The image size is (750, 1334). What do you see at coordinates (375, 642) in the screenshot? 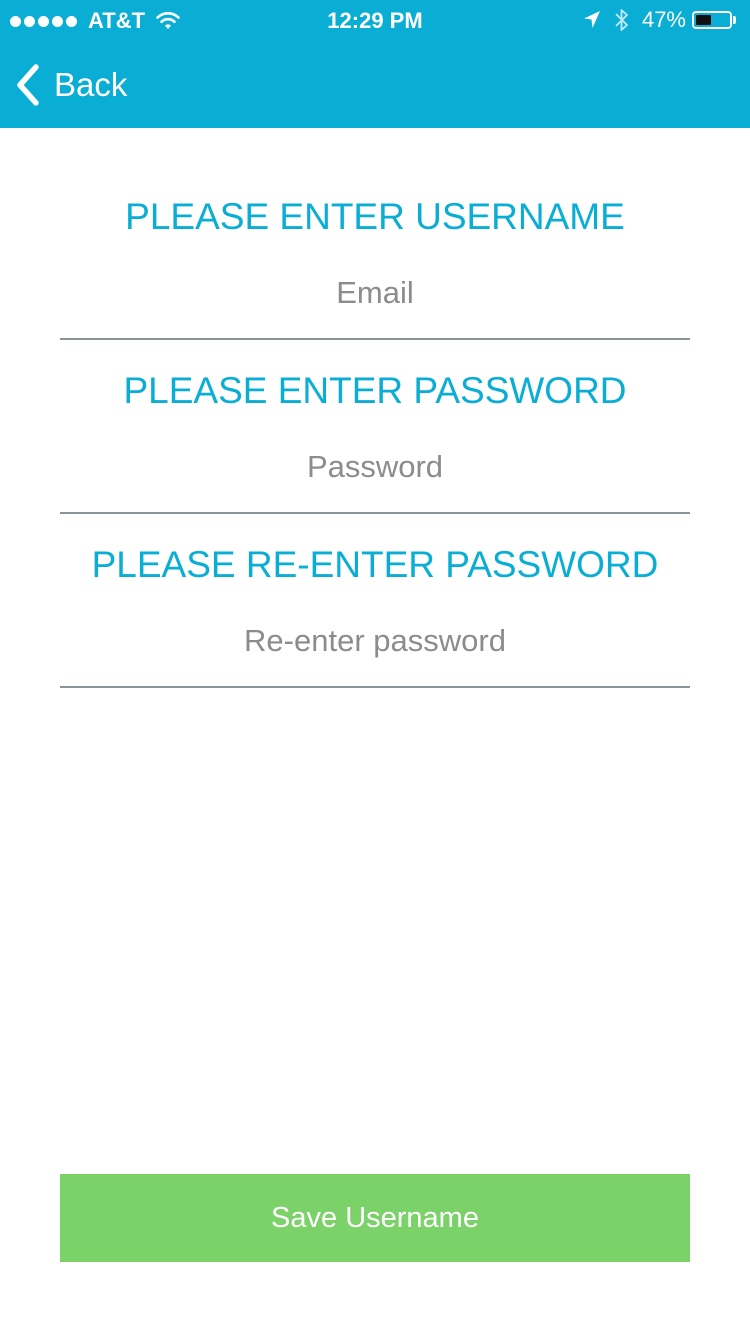
I see `confirm-password-field` at bounding box center [375, 642].